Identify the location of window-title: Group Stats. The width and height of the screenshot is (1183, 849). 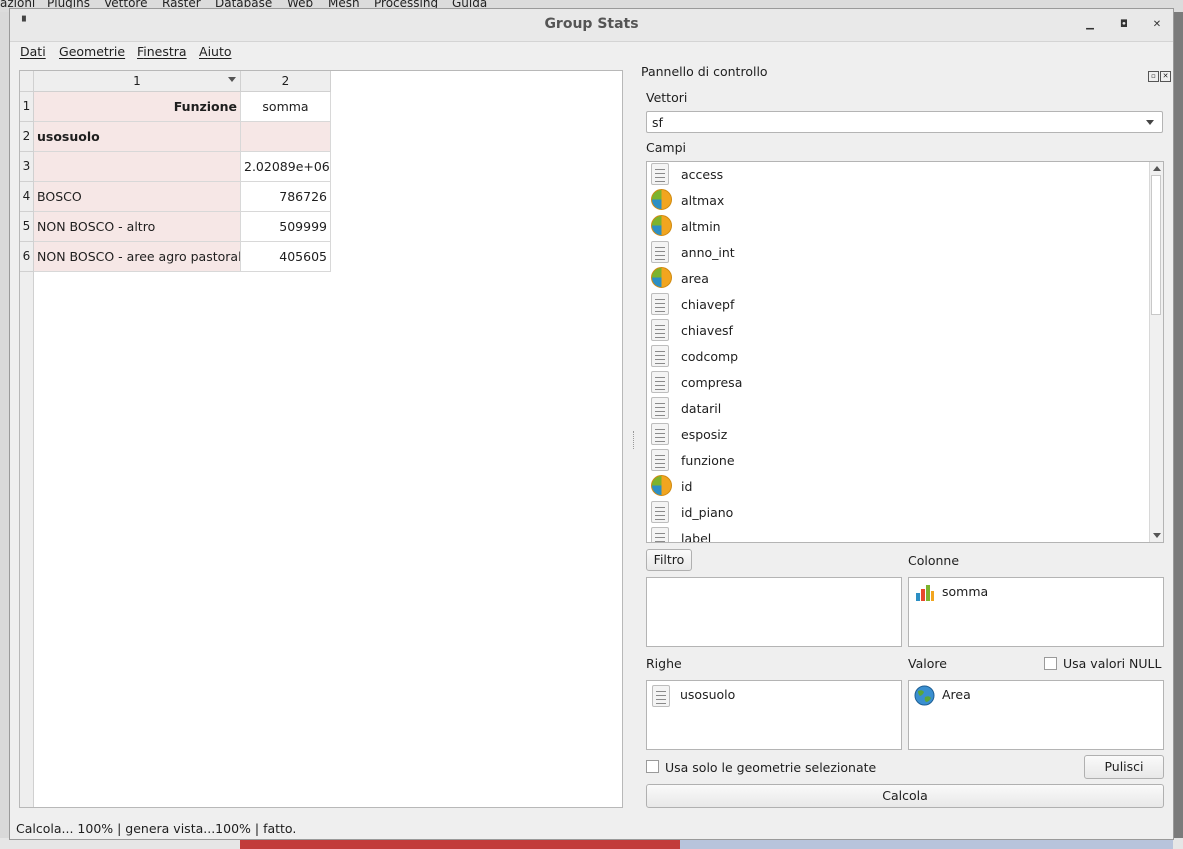
(591, 24).